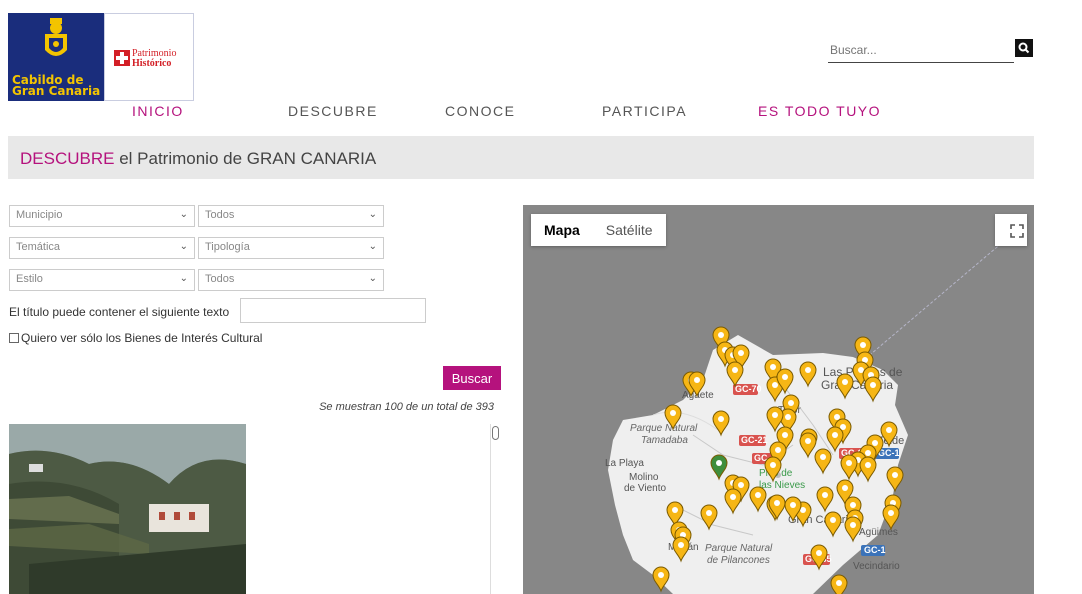 This screenshot has width=1082, height=594. Describe the element at coordinates (122, 58) in the screenshot. I see `red-cross-icon` at that location.